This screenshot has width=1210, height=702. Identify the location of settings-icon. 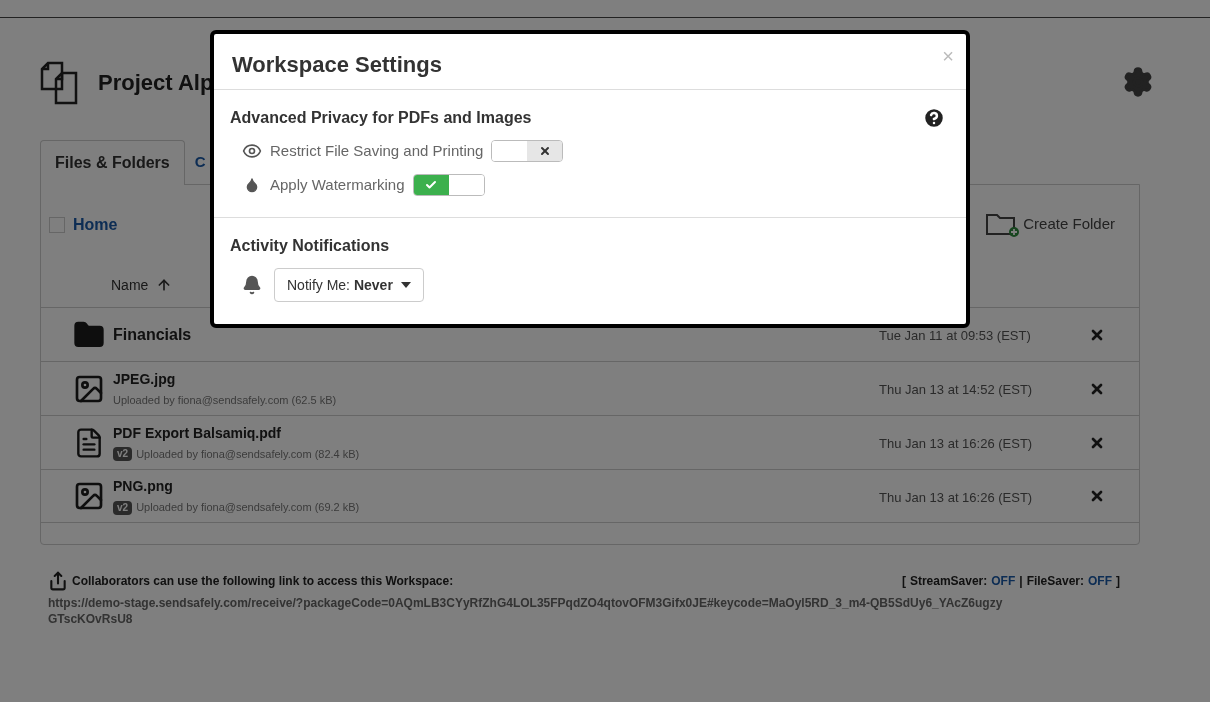
(1138, 82).